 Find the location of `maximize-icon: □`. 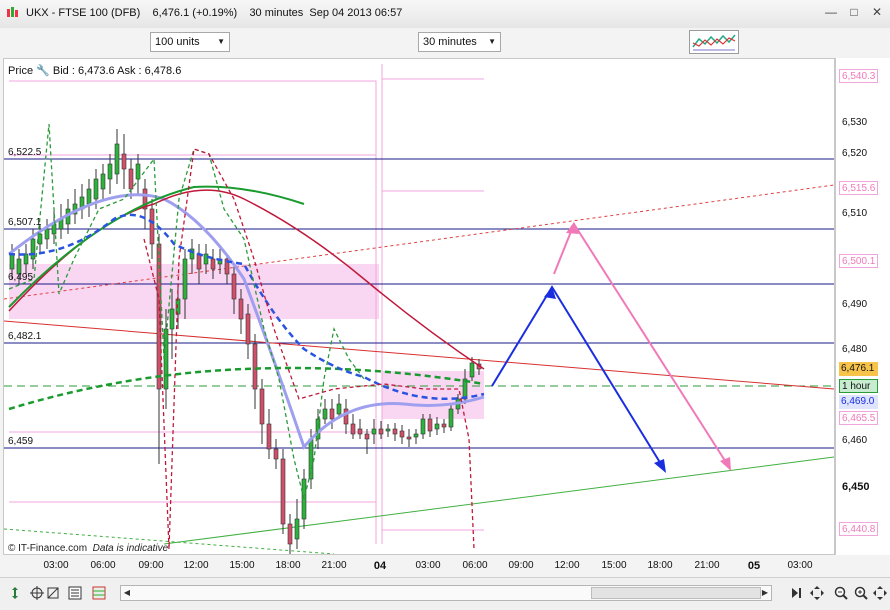

maximize-icon: □ is located at coordinates (854, 12).